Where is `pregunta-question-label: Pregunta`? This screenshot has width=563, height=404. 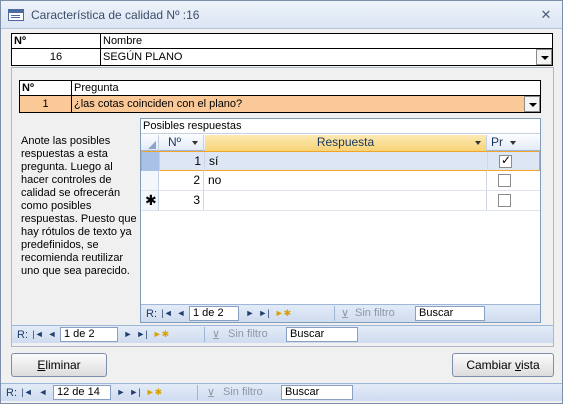
pregunta-question-label: Pregunta is located at coordinates (306, 88).